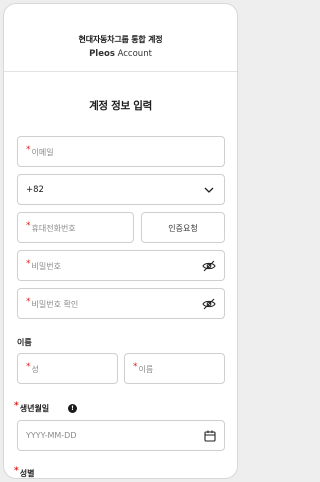  Describe the element at coordinates (121, 189) in the screenshot. I see `country-code-select: +82` at that location.